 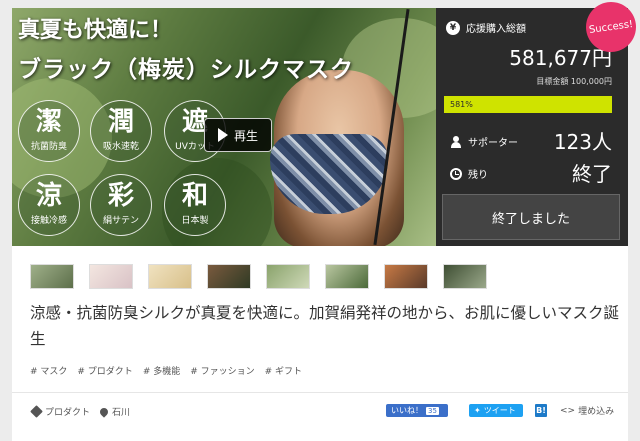 I want to click on feature-badge-caption: 吸水速乾, so click(x=120, y=147).